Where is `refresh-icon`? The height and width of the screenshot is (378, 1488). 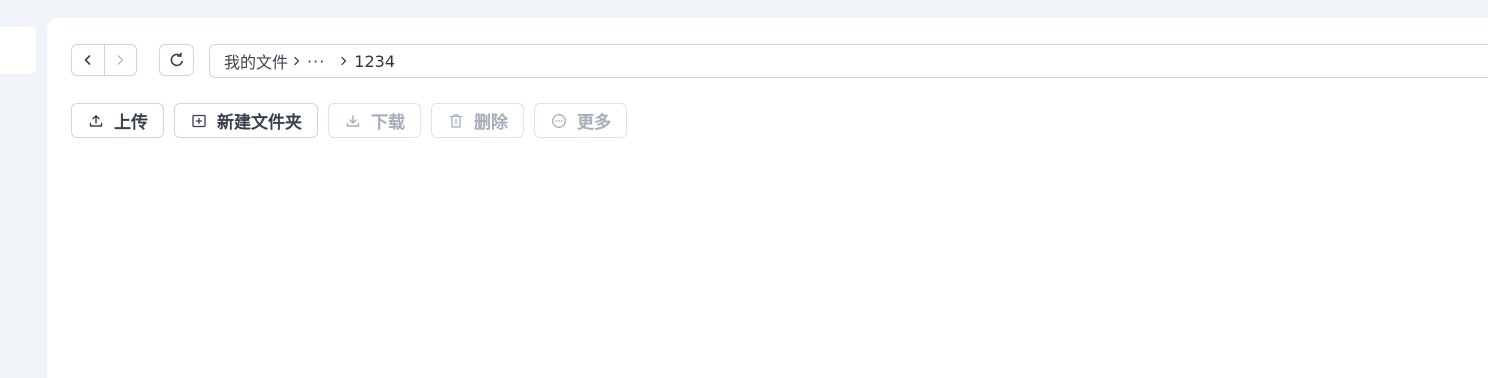
refresh-icon is located at coordinates (176, 59).